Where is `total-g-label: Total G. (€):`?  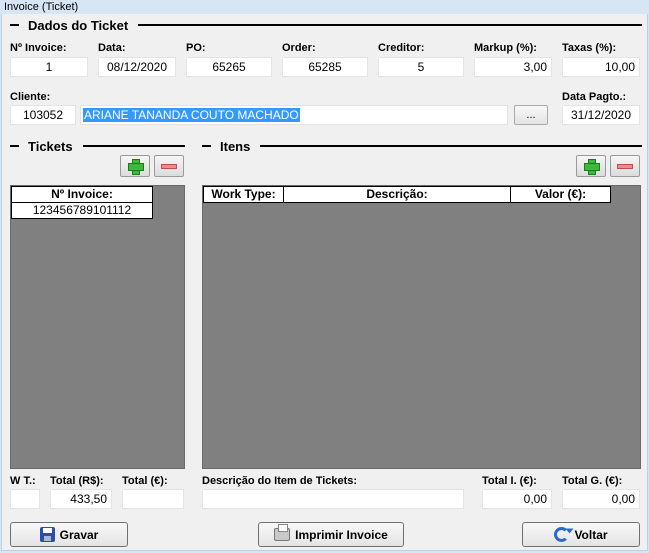 total-g-label: Total G. (€): is located at coordinates (592, 481).